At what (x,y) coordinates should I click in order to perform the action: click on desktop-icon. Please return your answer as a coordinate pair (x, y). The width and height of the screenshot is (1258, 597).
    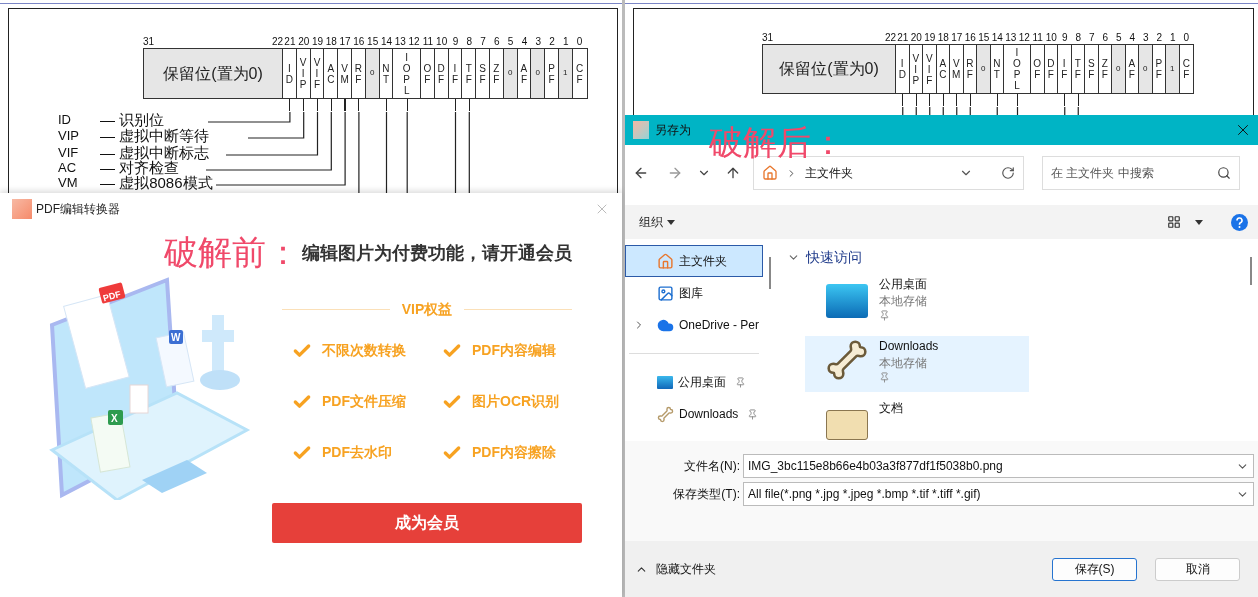
    Looking at the image, I should click on (665, 382).